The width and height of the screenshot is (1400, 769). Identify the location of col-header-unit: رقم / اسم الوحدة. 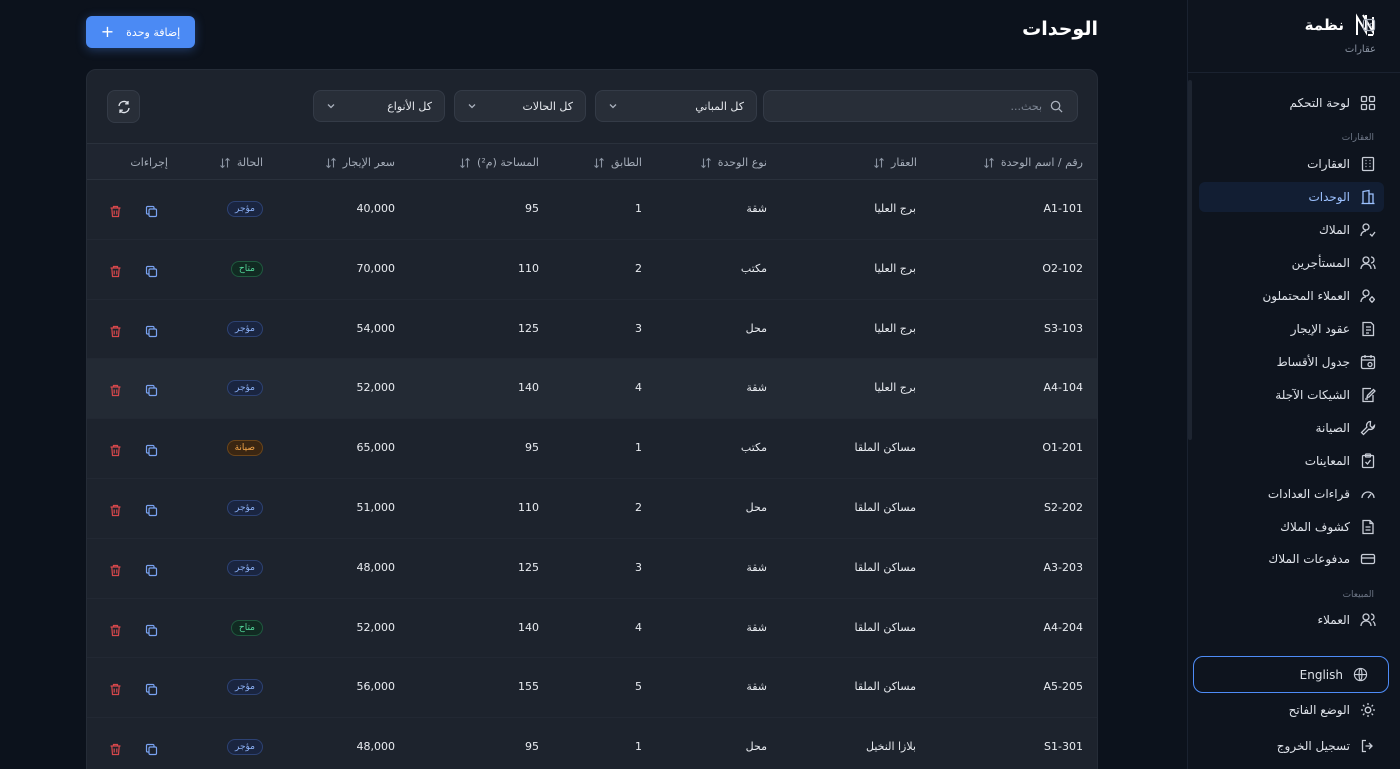
(1033, 162).